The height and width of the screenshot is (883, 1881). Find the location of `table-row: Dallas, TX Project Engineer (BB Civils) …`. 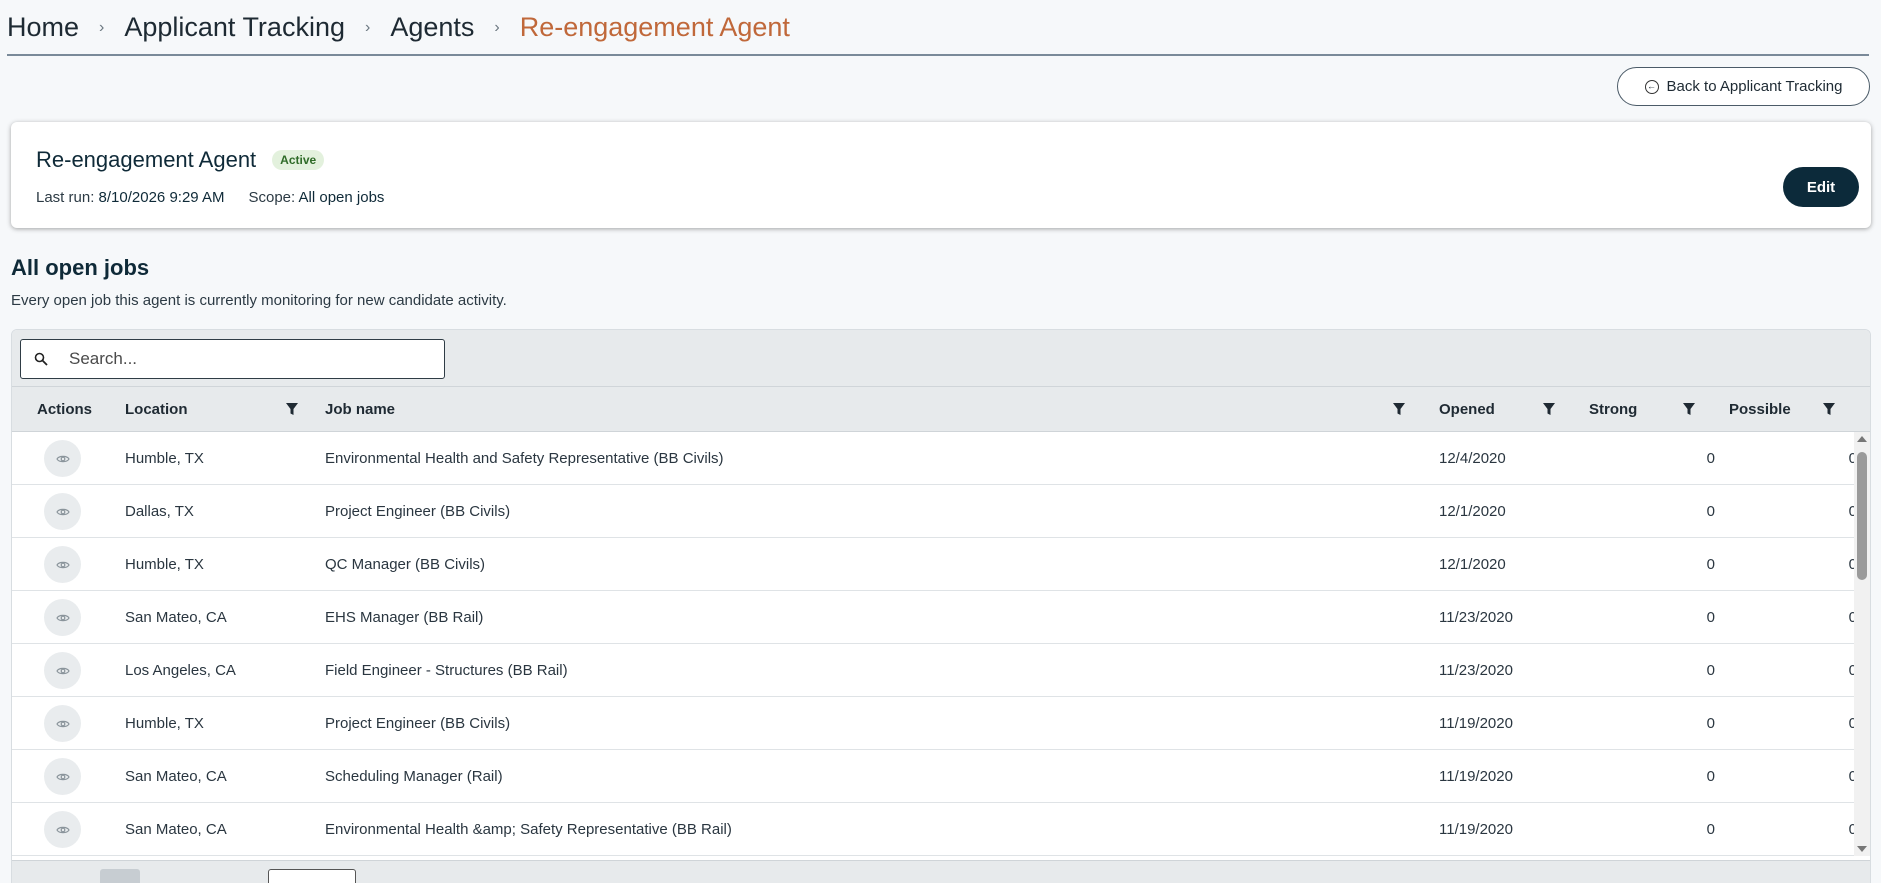

table-row: Dallas, TX Project Engineer (BB Civils) … is located at coordinates (941, 511).